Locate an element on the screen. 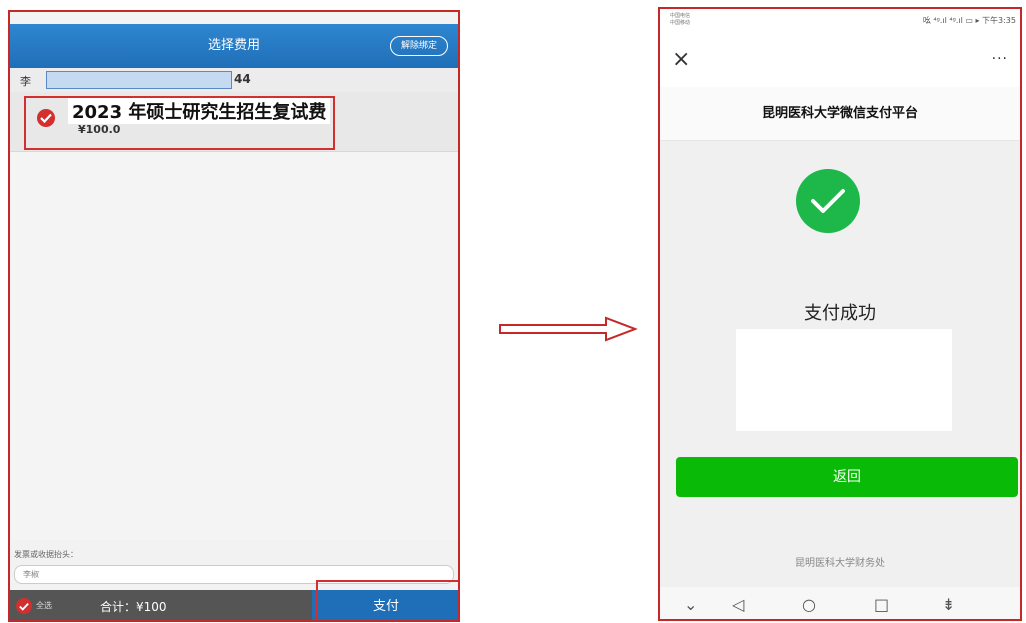 This screenshot has width=1026, height=623. back-icon: ◁ is located at coordinates (738, 604).